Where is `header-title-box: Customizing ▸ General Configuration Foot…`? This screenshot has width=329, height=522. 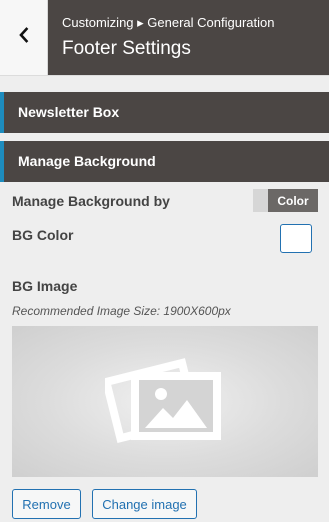 header-title-box: Customizing ▸ General Configuration Foot… is located at coordinates (188, 37).